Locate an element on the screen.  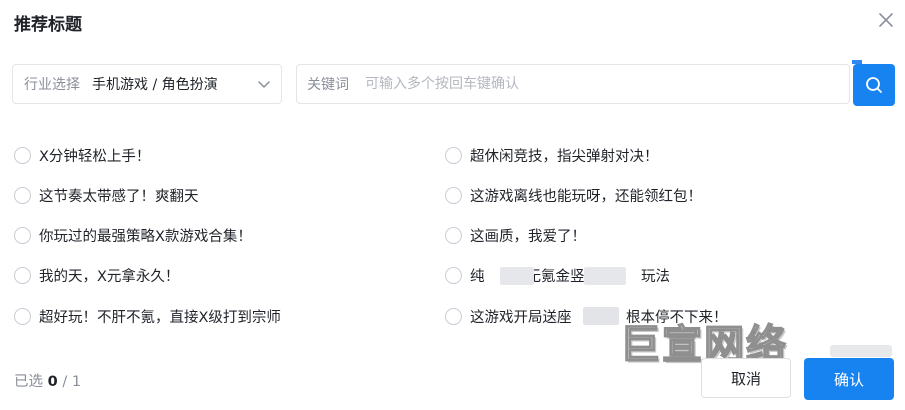
close-icon is located at coordinates (886, 20).